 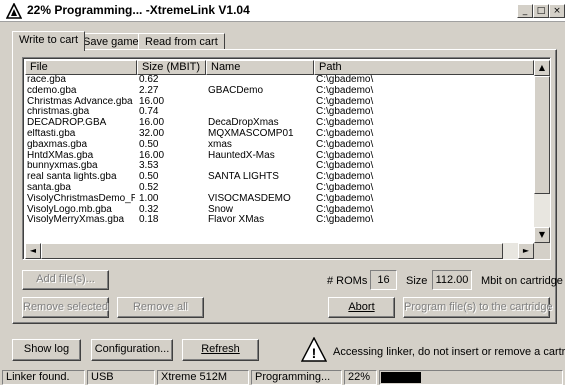 I want to click on table-row: DECADROP.GBA 16.00 DecaDropXmas C:\gbademo\, so click(x=279, y=123).